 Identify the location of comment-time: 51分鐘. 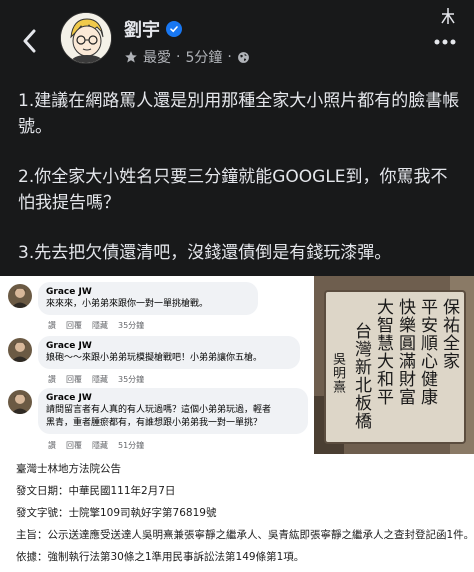
(131, 445).